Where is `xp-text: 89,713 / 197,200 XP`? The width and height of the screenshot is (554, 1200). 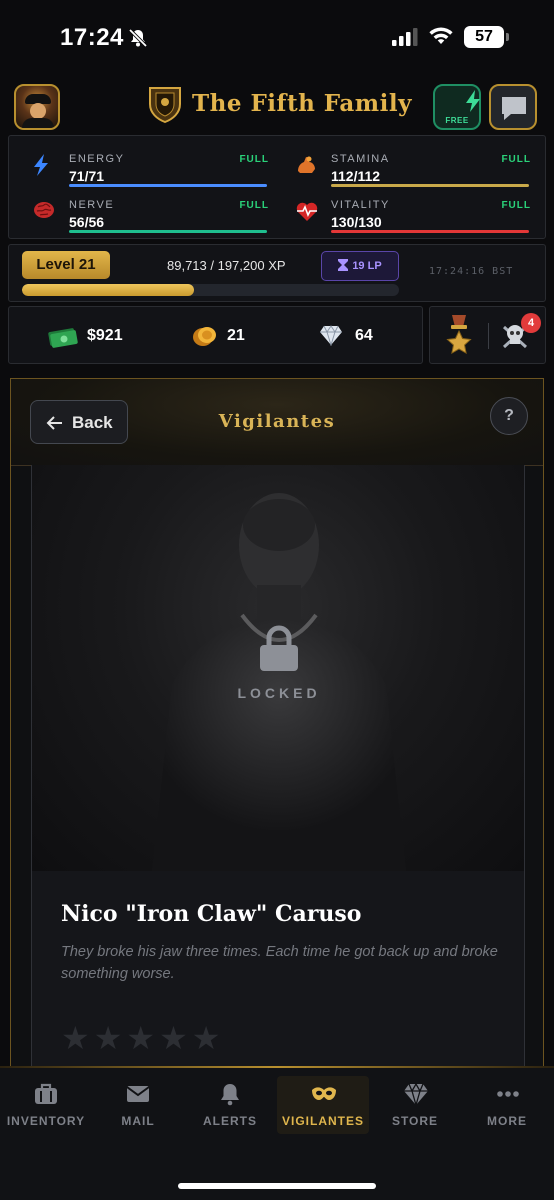
xp-text: 89,713 / 197,200 XP is located at coordinates (226, 265).